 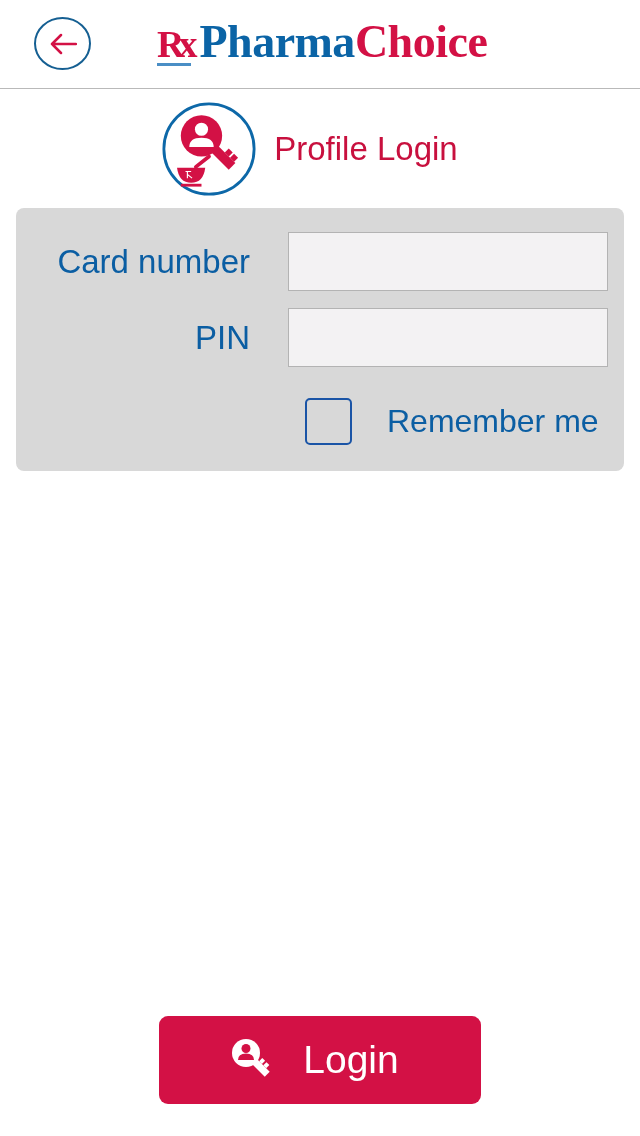 What do you see at coordinates (328, 421) in the screenshot?
I see `checkbox` at bounding box center [328, 421].